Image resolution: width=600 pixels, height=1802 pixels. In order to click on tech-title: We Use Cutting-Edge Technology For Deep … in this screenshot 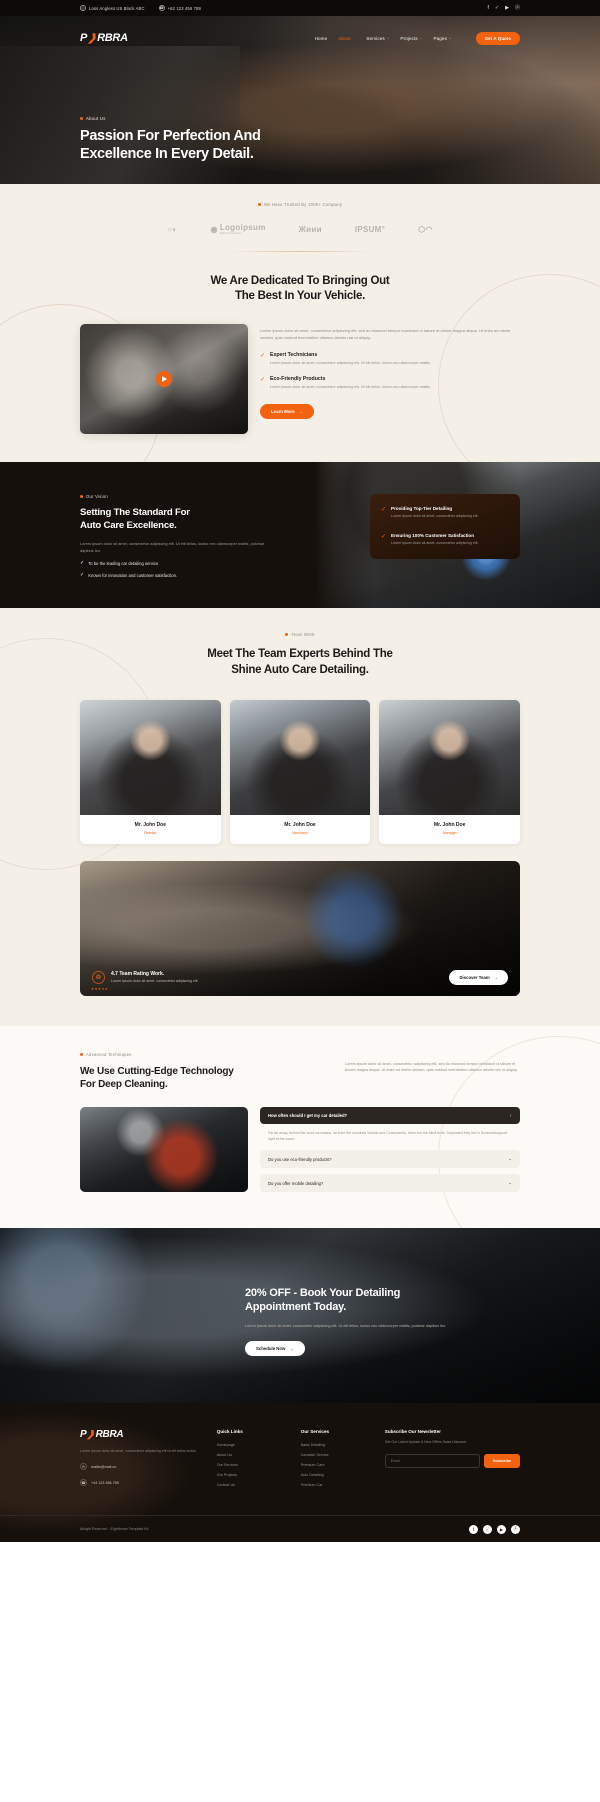, I will do `click(203, 1078)`.